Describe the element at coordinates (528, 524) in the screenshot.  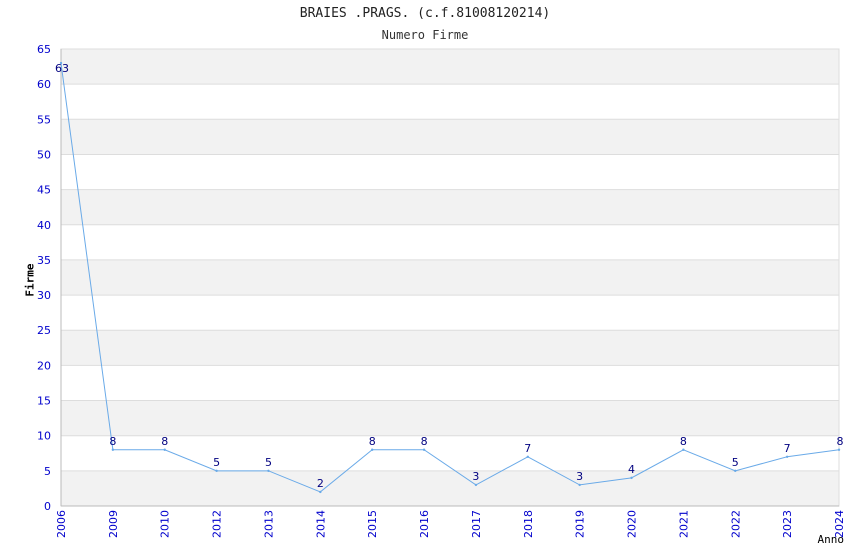
I see `x-tick-label: 2018` at that location.